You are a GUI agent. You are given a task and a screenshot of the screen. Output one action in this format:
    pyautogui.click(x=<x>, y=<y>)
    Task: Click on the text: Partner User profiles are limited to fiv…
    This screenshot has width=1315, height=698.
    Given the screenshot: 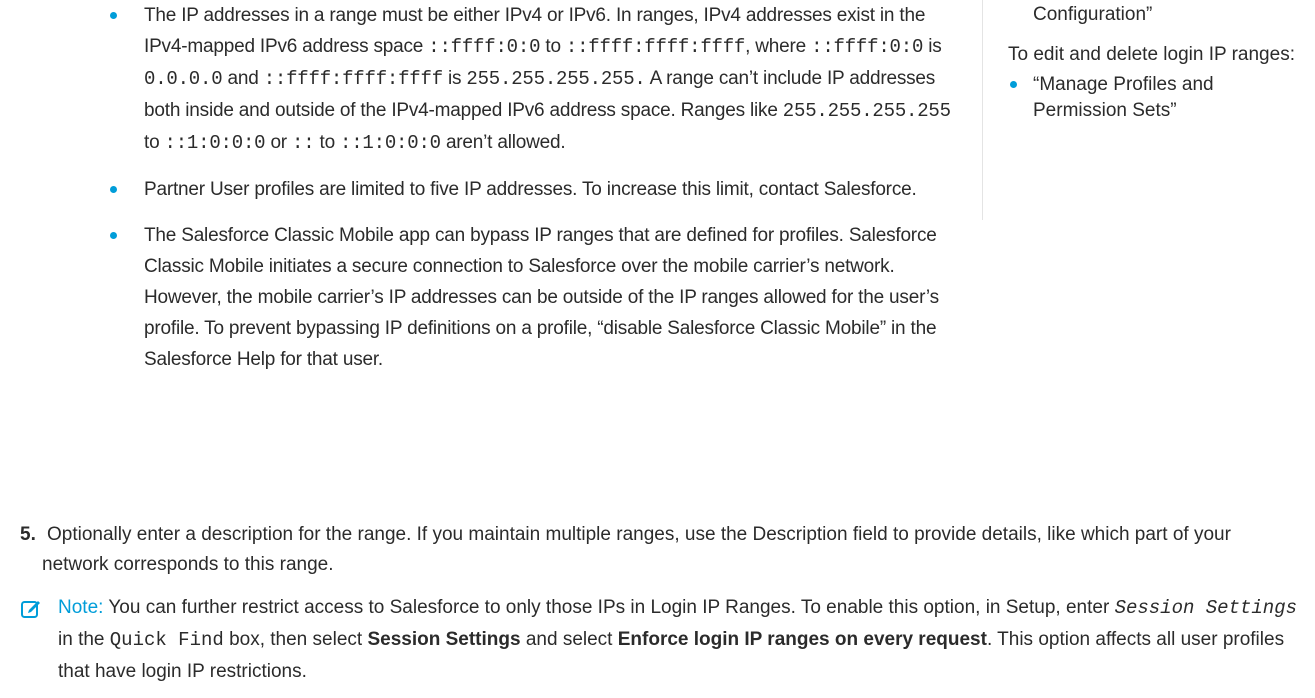 What is the action you would take?
    pyautogui.click(x=530, y=189)
    